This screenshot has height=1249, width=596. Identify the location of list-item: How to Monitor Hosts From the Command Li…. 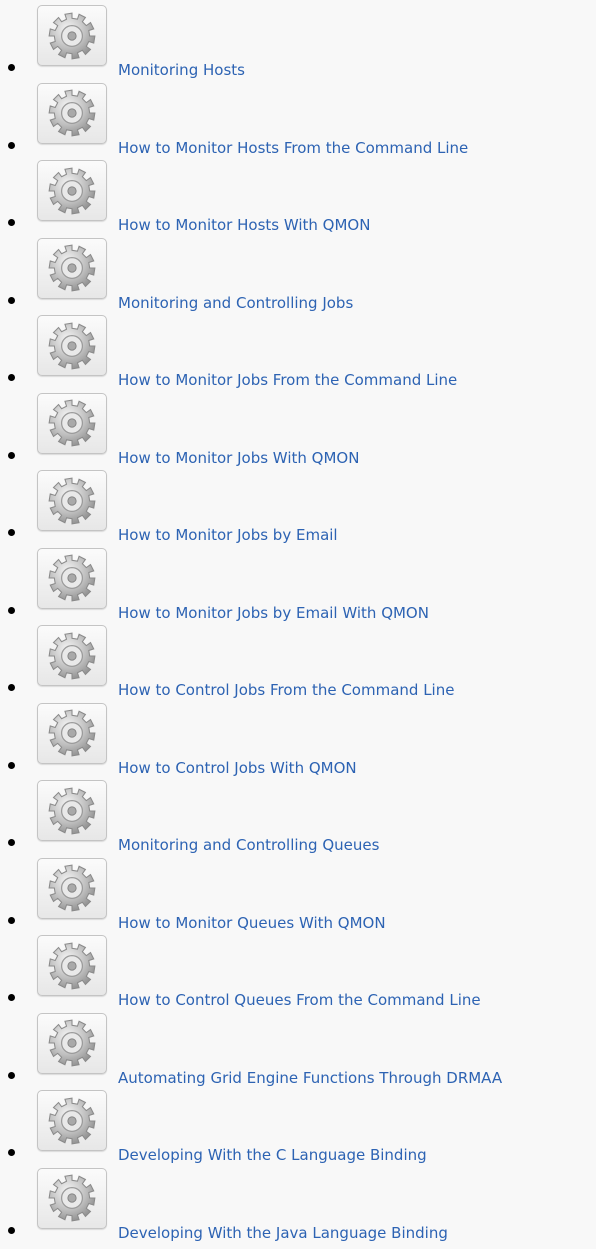
(298, 121).